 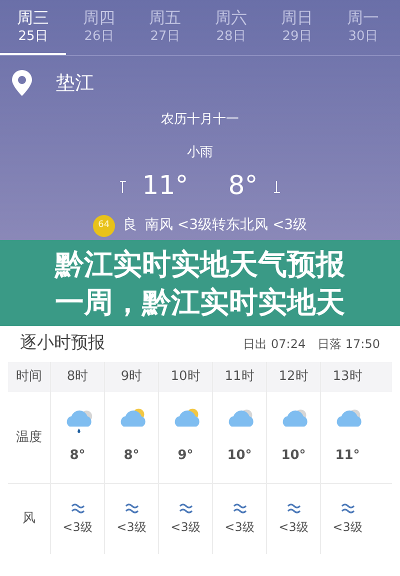 What do you see at coordinates (165, 185) in the screenshot?
I see `high-temperature: 11°` at bounding box center [165, 185].